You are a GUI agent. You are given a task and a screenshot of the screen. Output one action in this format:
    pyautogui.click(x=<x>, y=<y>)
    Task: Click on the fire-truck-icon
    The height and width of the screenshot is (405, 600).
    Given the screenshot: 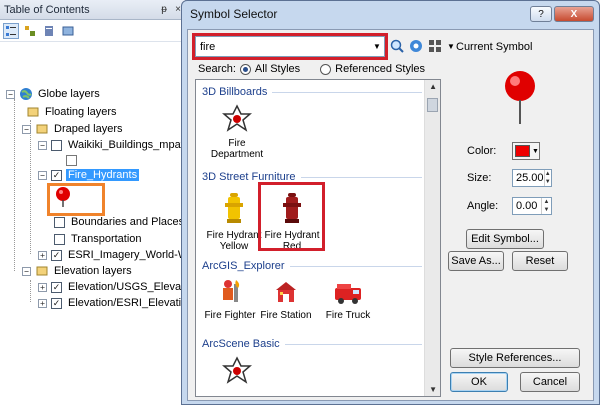 What is the action you would take?
    pyautogui.click(x=348, y=294)
    